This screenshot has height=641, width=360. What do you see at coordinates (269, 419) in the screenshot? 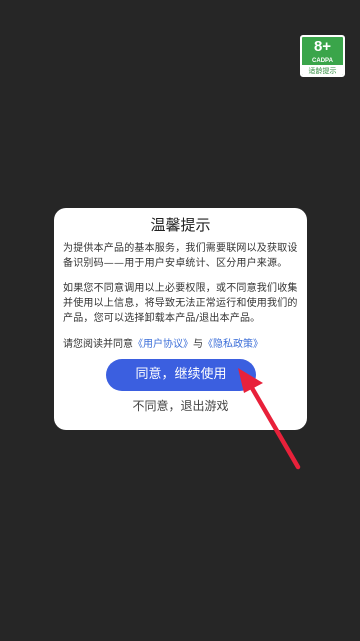
I see `red-arrow-icon` at bounding box center [269, 419].